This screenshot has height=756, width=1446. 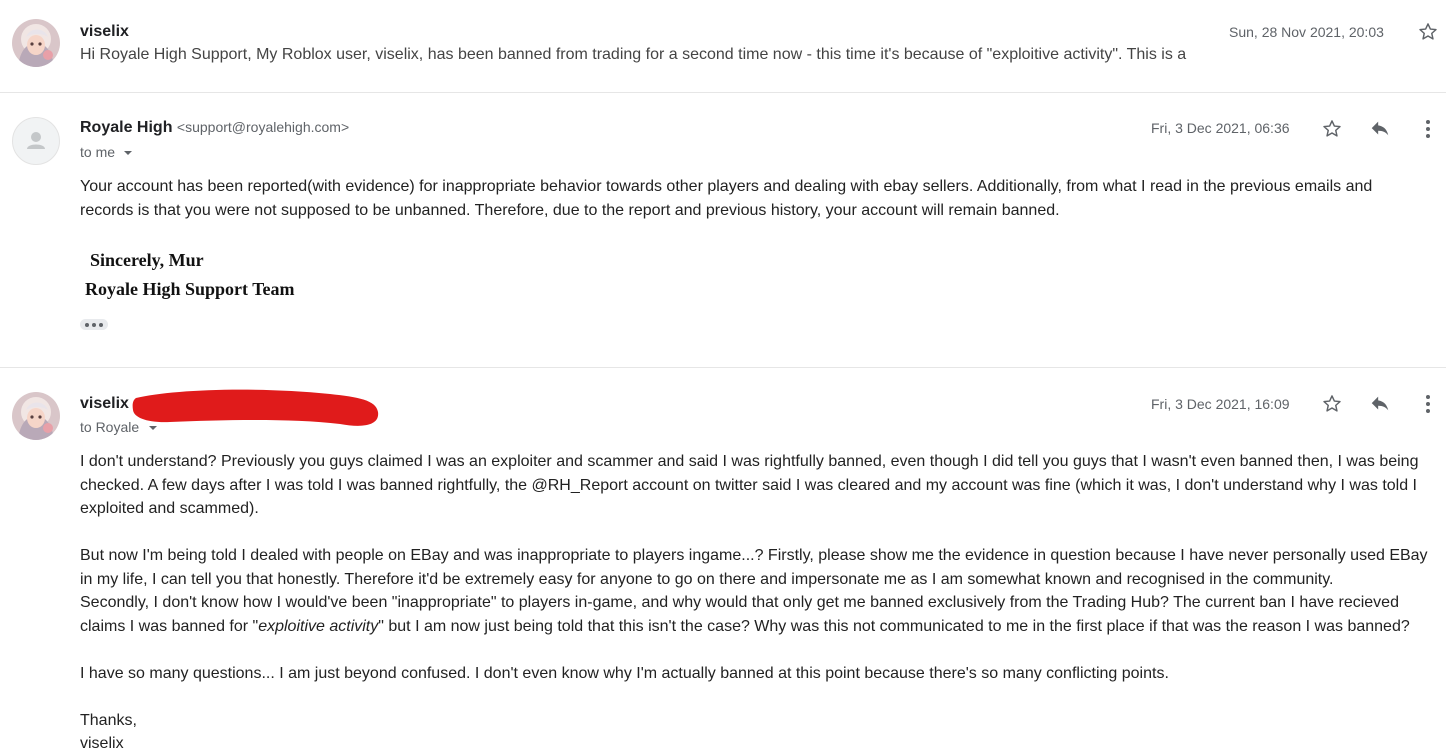 I want to click on recipient-line: to me, so click(x=106, y=153).